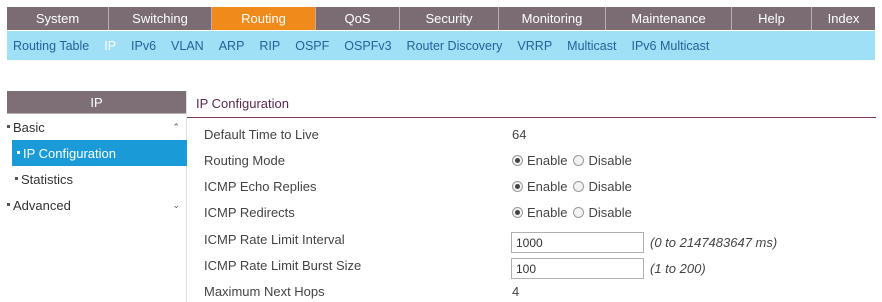 This screenshot has height=302, width=882. What do you see at coordinates (517, 160) in the screenshot?
I see `routing-mode-enable-radio` at bounding box center [517, 160].